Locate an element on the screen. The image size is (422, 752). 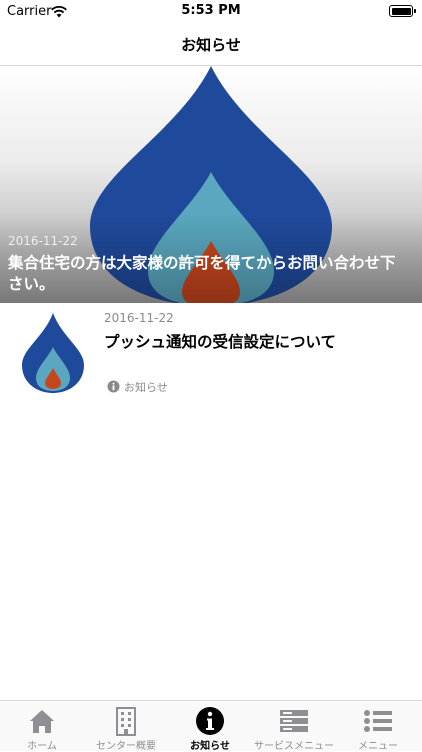
service-menu-icon is located at coordinates (294, 721).